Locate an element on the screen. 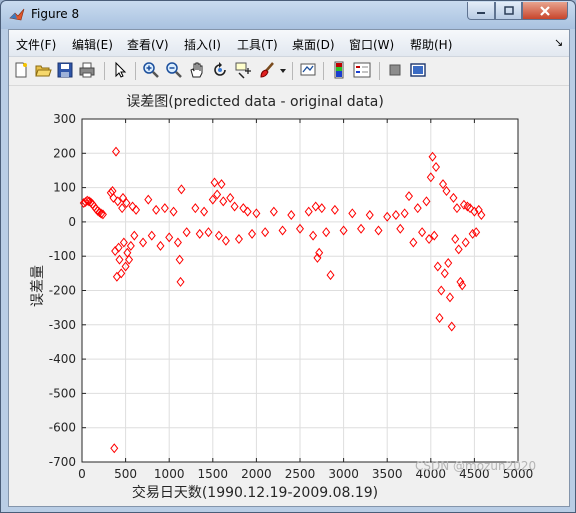 The image size is (576, 513). y-tick-label: 300 is located at coordinates (64, 119).